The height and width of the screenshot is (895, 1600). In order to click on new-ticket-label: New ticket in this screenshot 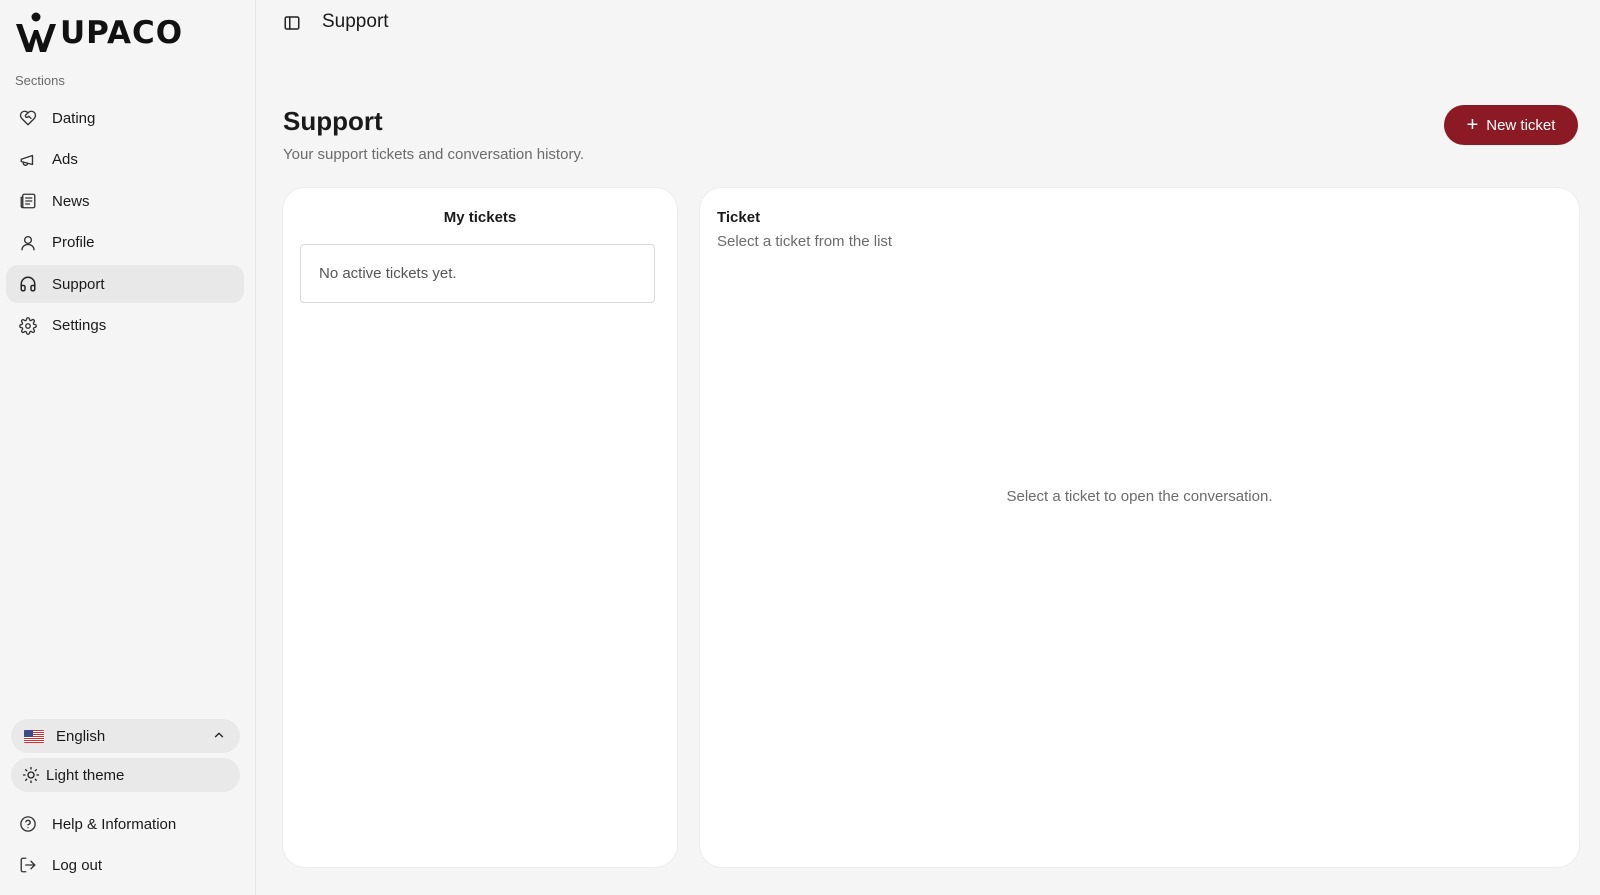, I will do `click(1521, 125)`.